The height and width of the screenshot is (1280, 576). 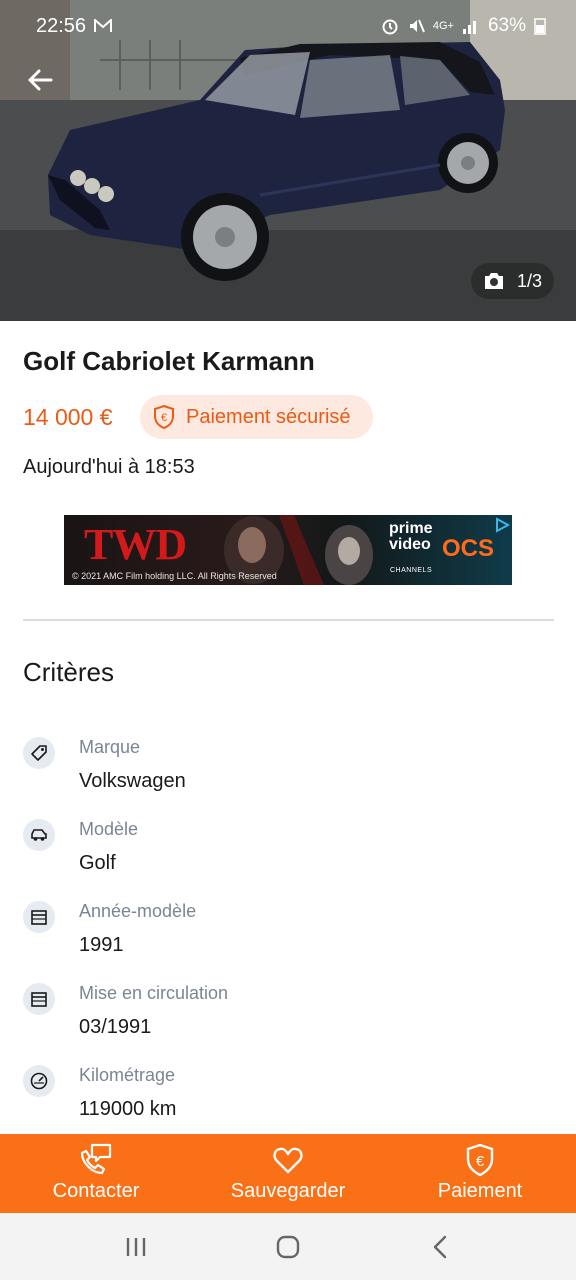 I want to click on recent-apps-icon, so click(x=136, y=1246).